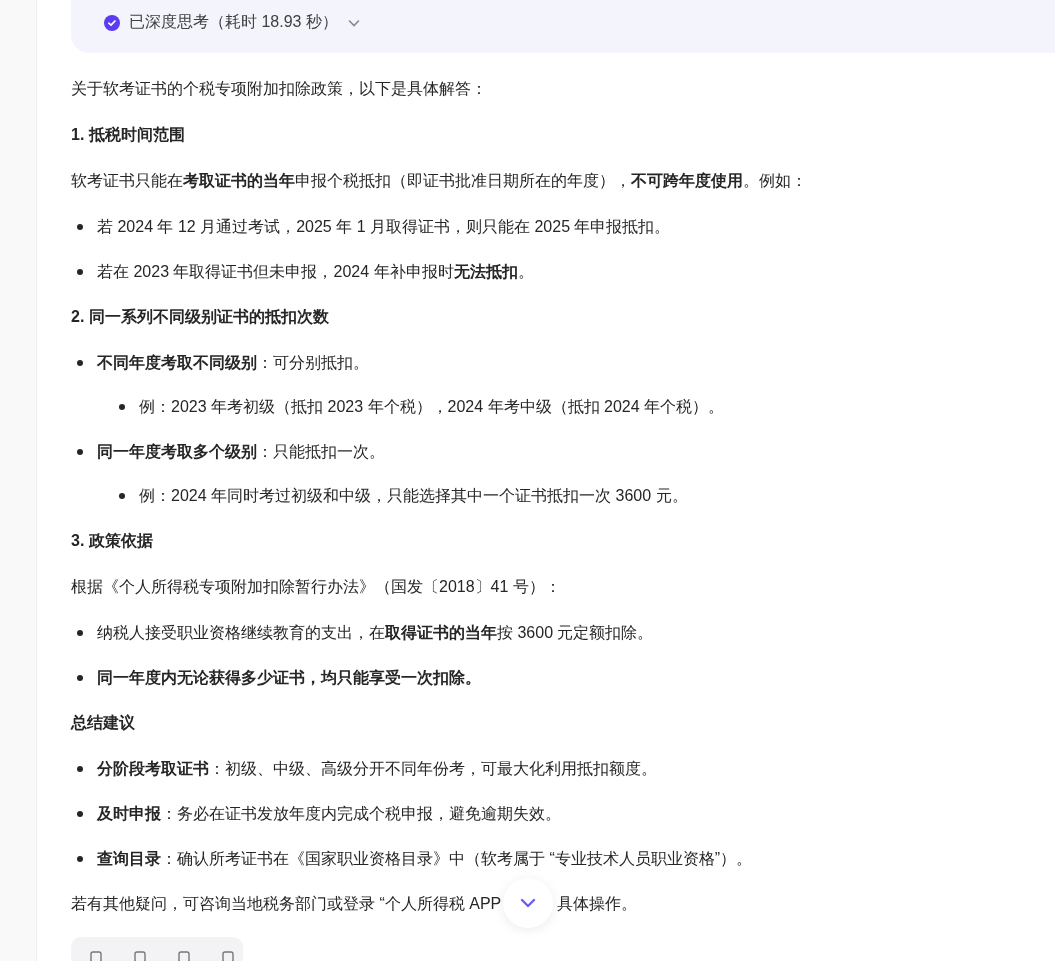 The height and width of the screenshot is (961, 1055). I want to click on list-item-text: 若在 2023 年取得证书但未申报，2024 年补申报时无法抵扣。, so click(315, 272).